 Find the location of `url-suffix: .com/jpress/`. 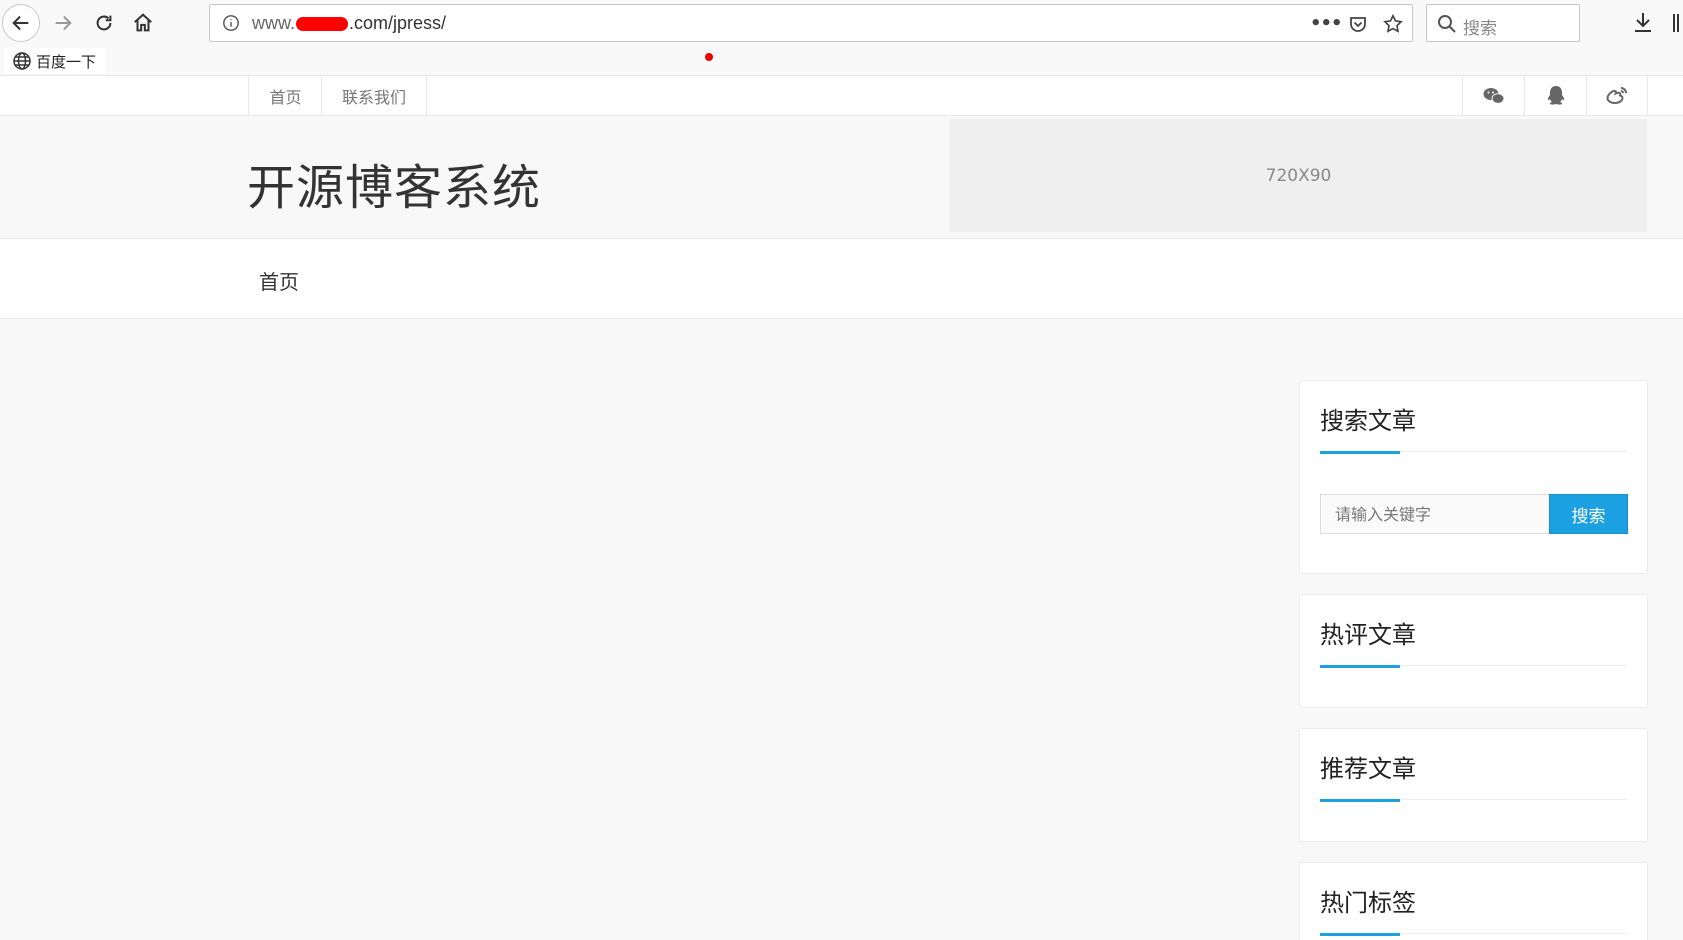

url-suffix: .com/jpress/ is located at coordinates (398, 23).